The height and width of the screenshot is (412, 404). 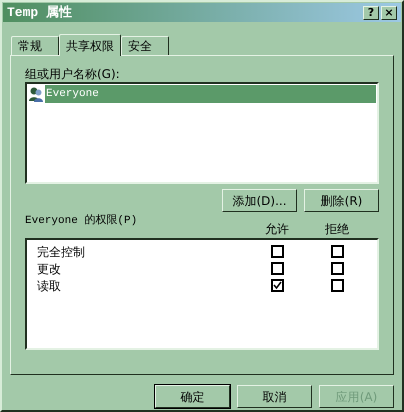 What do you see at coordinates (49, 269) in the screenshot?
I see `permission-name: 更改` at bounding box center [49, 269].